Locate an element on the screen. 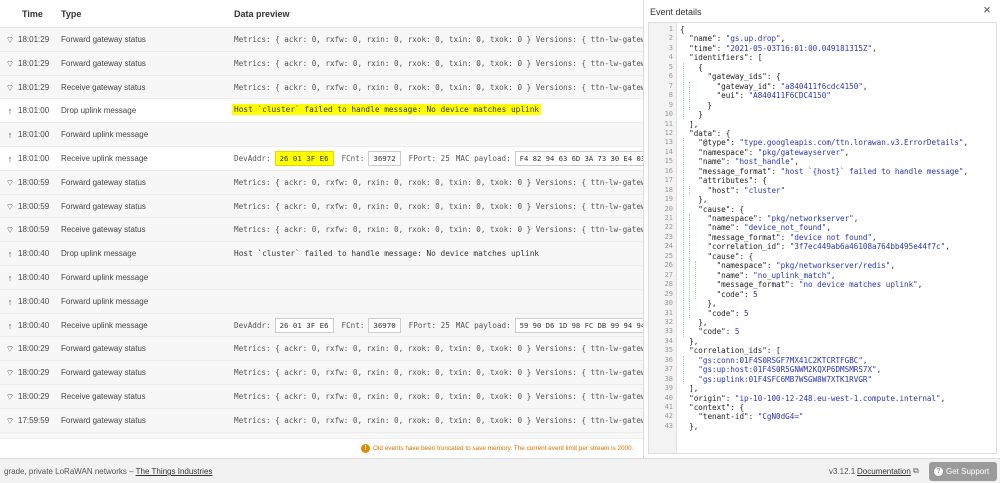  json-line-text: "name": "device_not_found", is located at coordinates (769, 228).